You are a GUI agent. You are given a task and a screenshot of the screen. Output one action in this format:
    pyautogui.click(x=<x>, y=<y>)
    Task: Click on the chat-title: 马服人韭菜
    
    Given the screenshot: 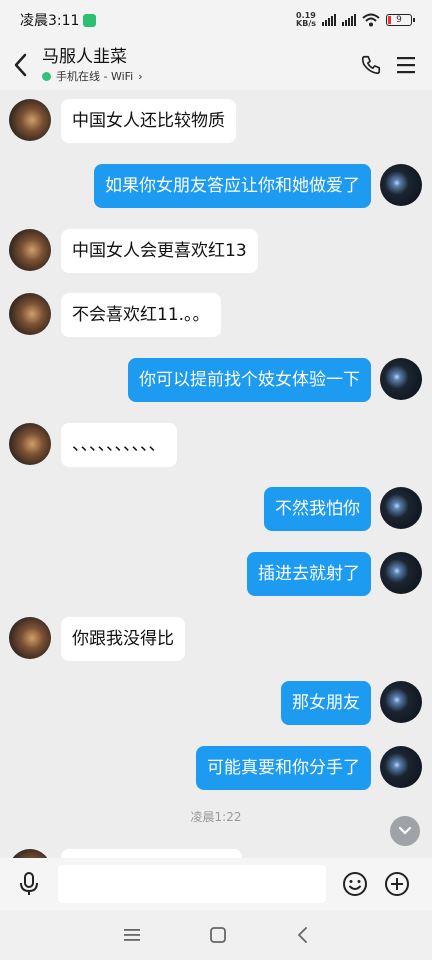 What is the action you would take?
    pyautogui.click(x=84, y=57)
    